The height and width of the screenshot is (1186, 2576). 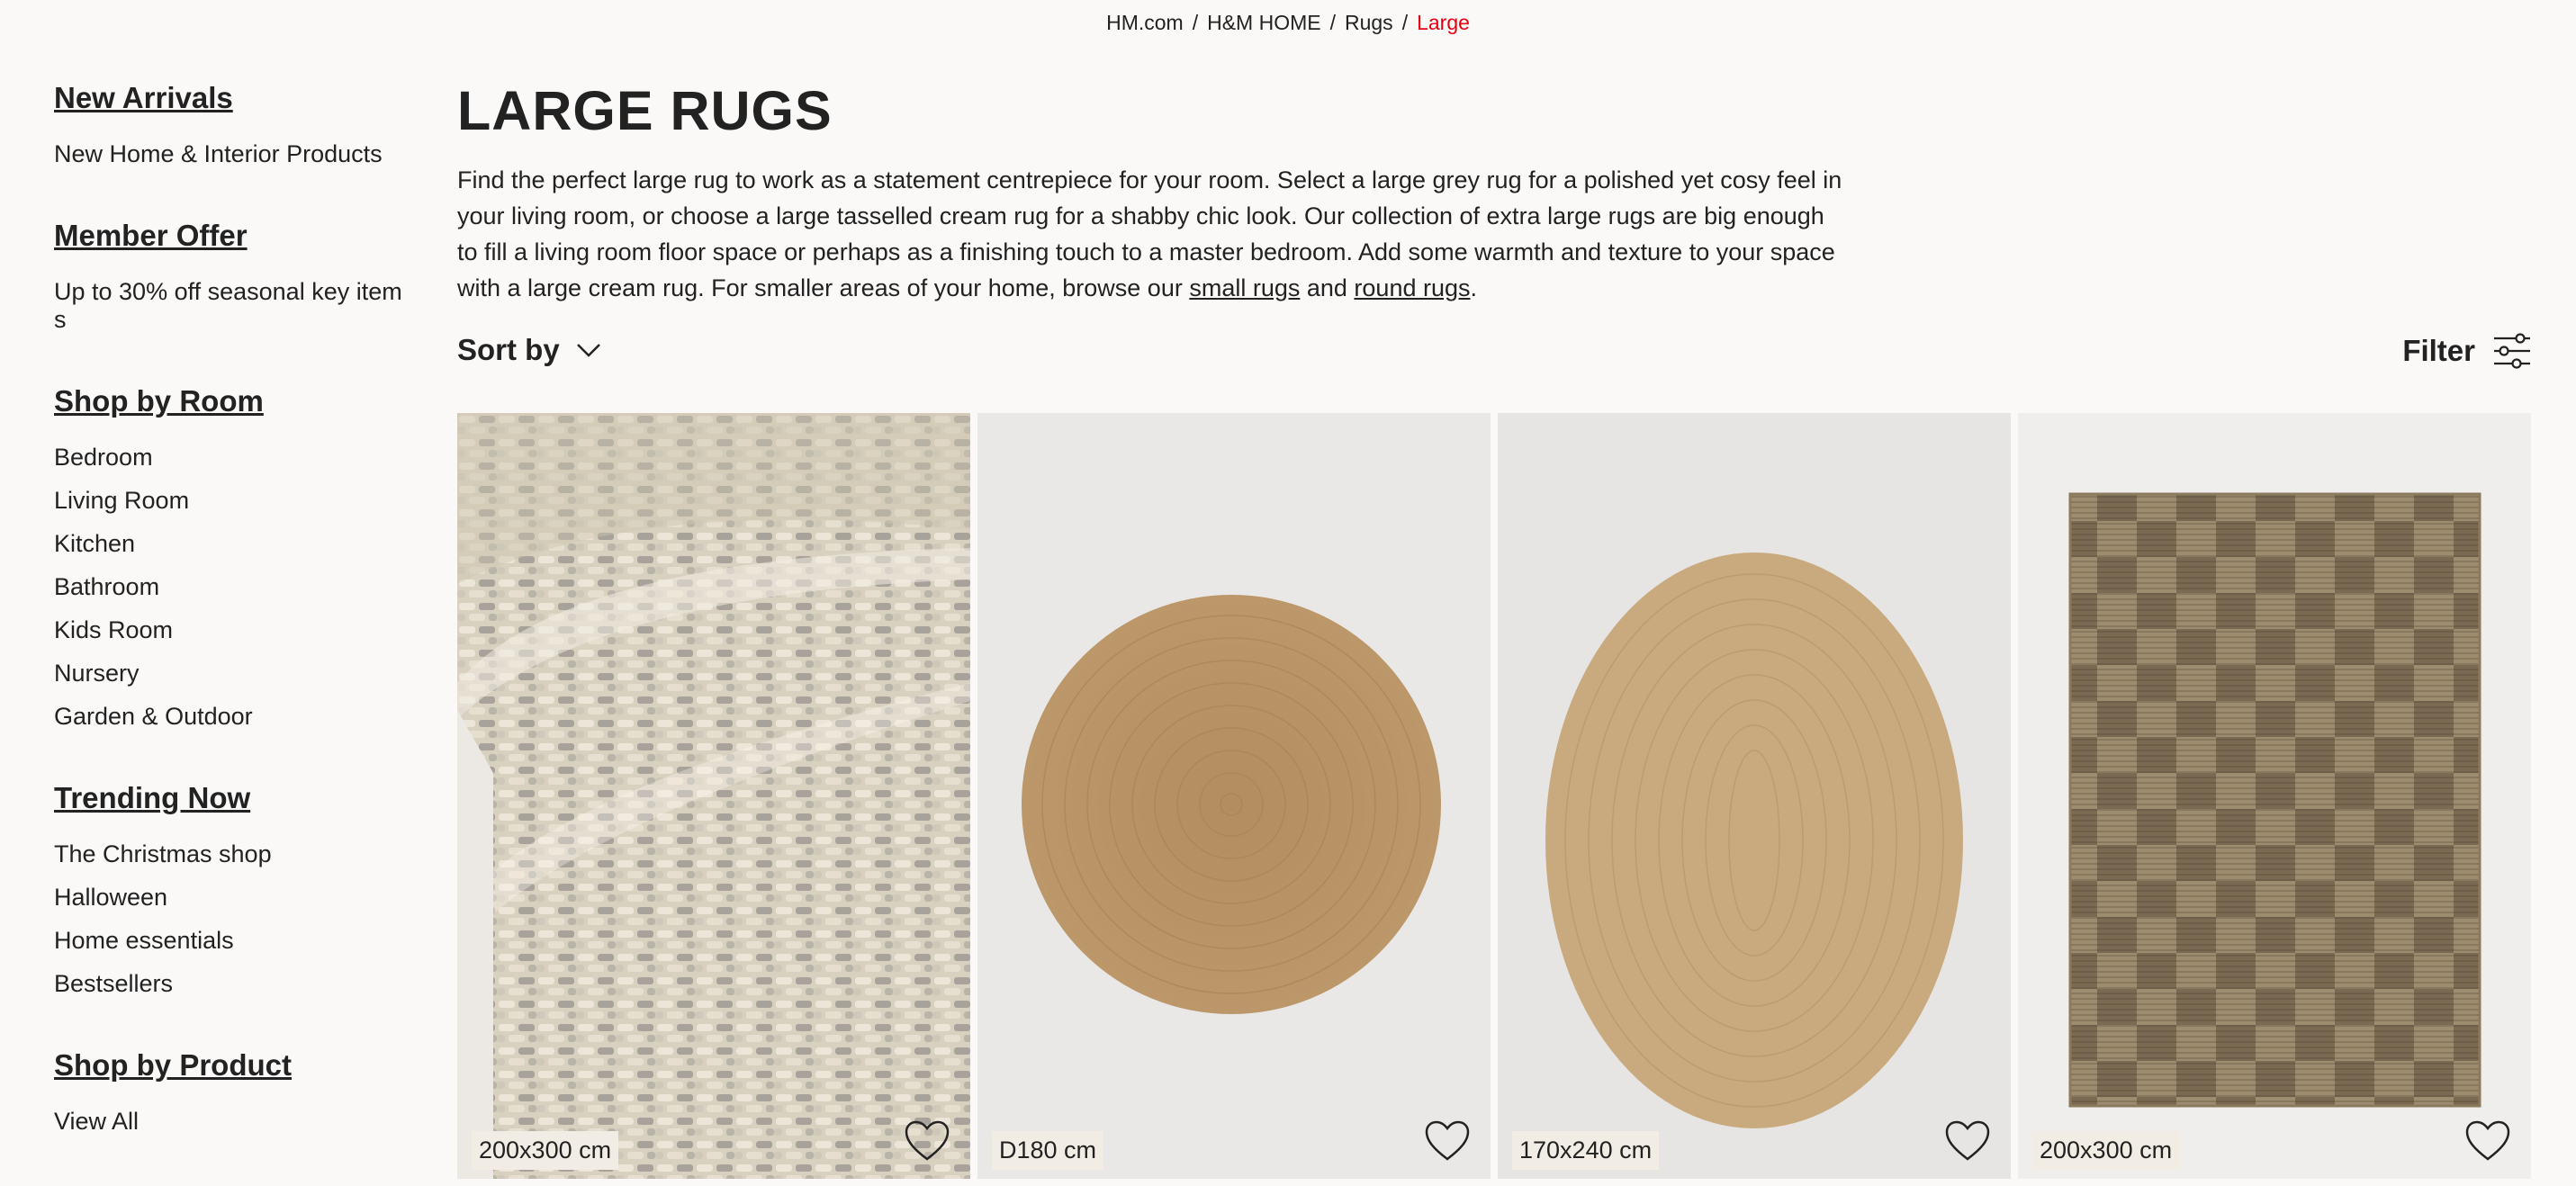 What do you see at coordinates (645, 110) in the screenshot?
I see `page-title: LARGE RUGS` at bounding box center [645, 110].